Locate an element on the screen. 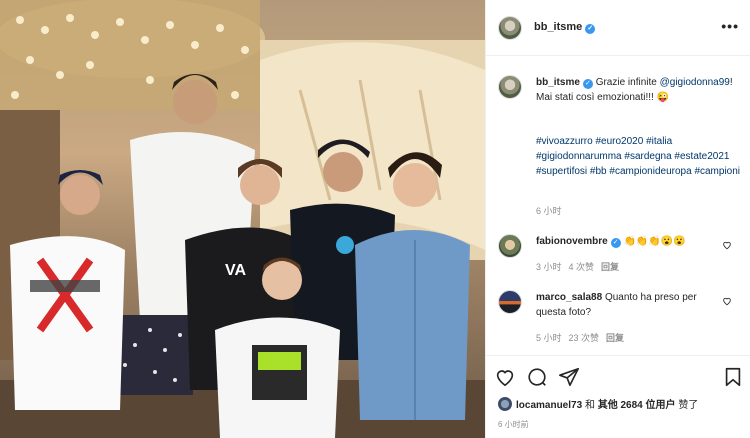 The width and height of the screenshot is (750, 438). liked-by: locamanuel73 和 其他 2684 位用户 赞了 is located at coordinates (598, 403).